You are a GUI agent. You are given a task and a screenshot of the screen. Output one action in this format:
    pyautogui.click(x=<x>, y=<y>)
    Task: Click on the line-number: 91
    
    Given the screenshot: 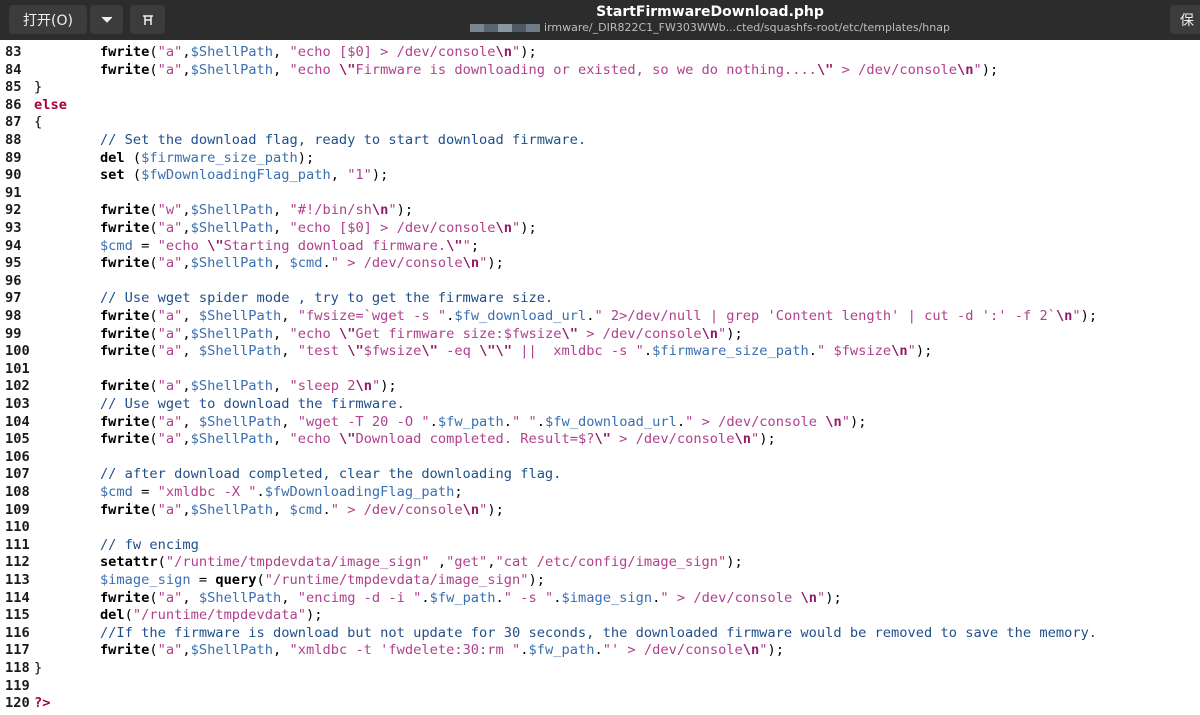 What is the action you would take?
    pyautogui.click(x=13, y=192)
    